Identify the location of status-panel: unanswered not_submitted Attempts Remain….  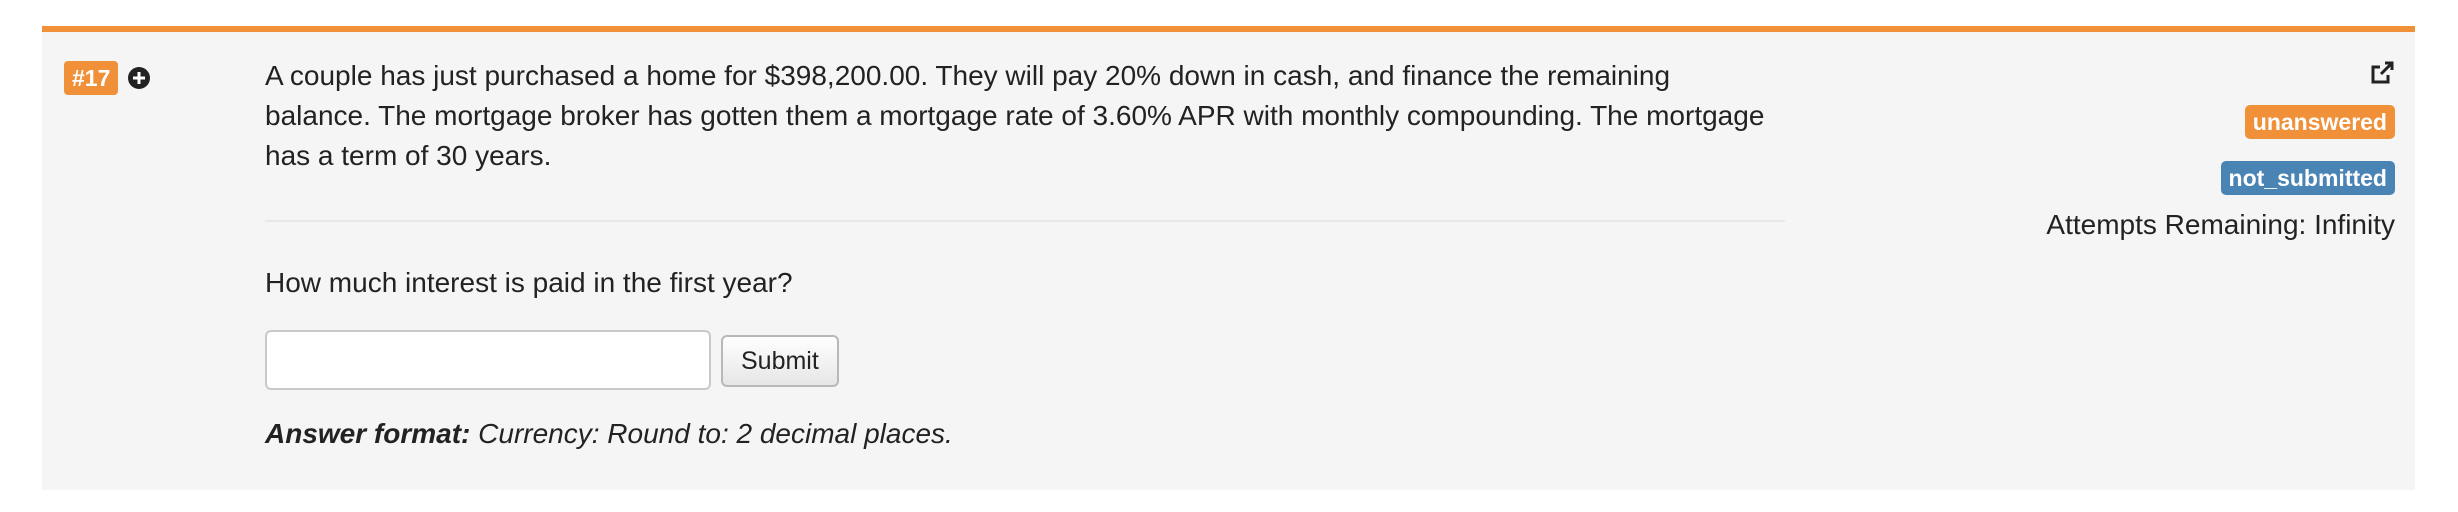
(2185, 150).